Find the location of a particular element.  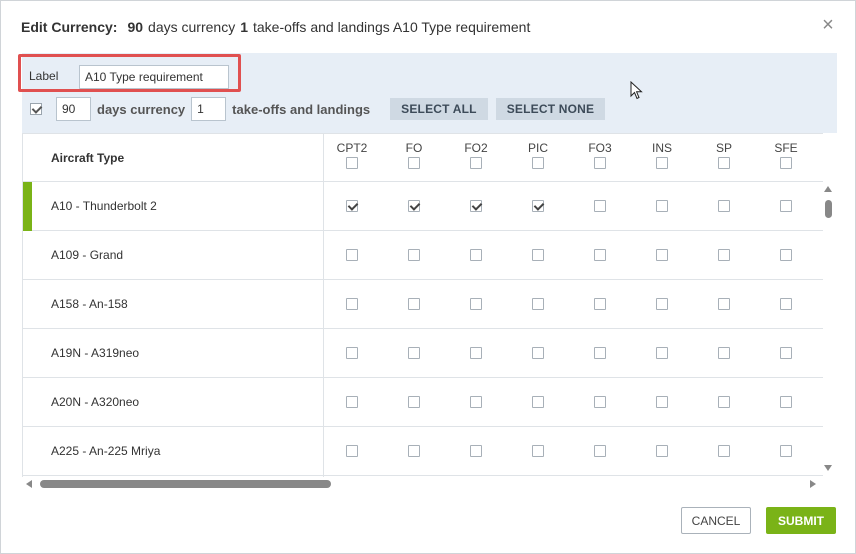

scroll-down-icon is located at coordinates (828, 468).